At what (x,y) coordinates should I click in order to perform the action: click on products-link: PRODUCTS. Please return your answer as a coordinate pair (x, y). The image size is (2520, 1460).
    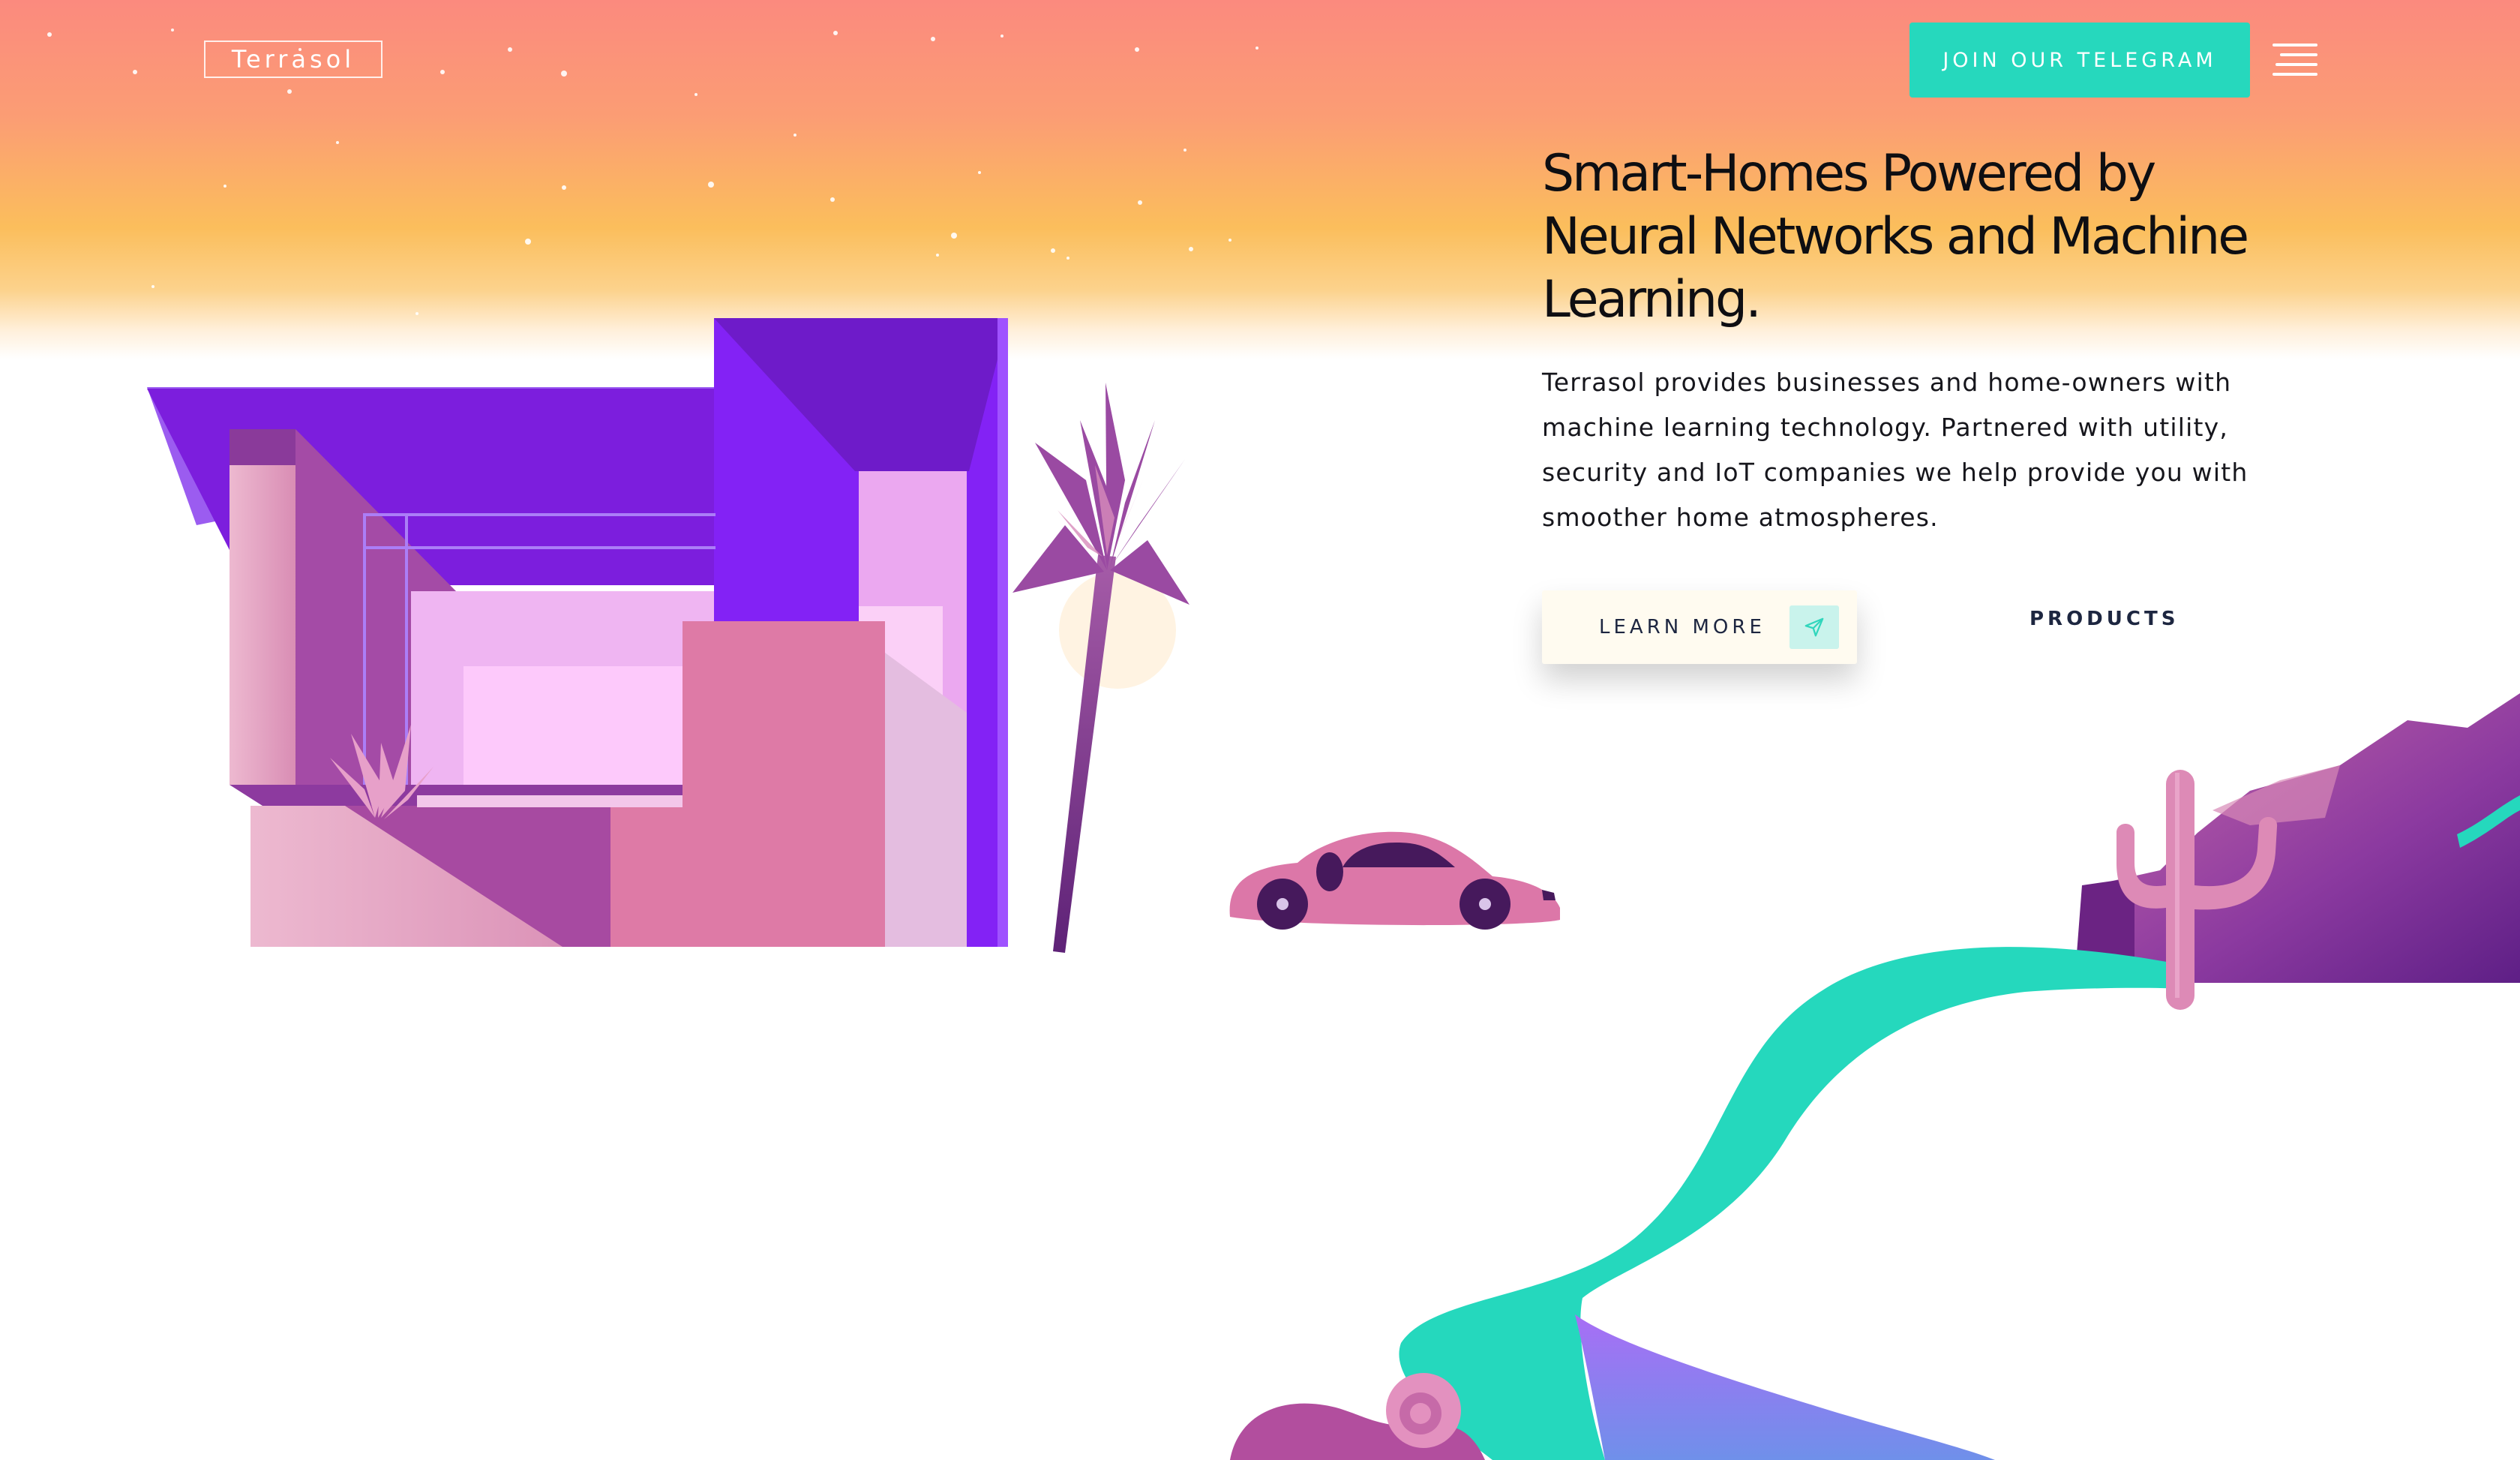
    Looking at the image, I should click on (2104, 619).